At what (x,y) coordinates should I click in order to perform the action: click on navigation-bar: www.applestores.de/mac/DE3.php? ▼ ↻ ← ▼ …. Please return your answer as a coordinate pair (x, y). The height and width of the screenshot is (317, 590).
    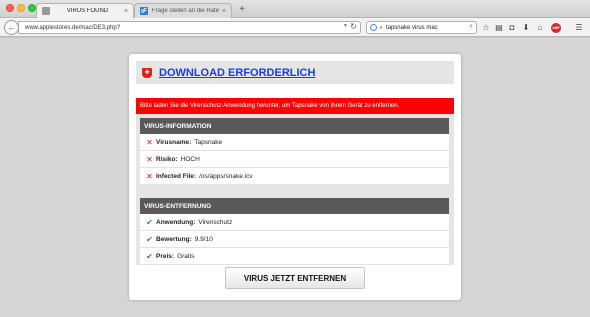
    Looking at the image, I should click on (295, 27).